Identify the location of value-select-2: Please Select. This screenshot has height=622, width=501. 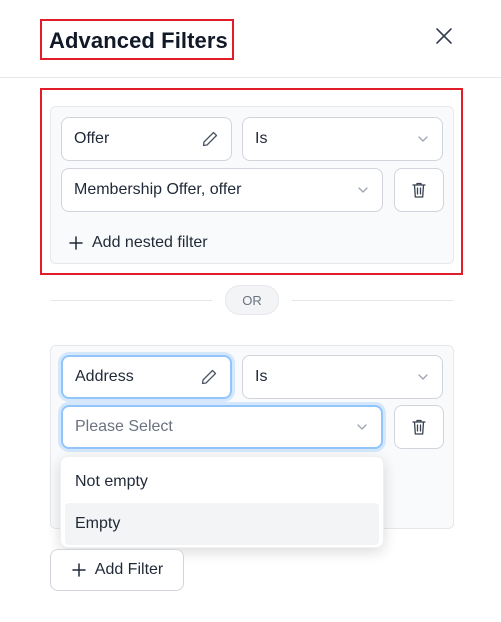
(222, 427).